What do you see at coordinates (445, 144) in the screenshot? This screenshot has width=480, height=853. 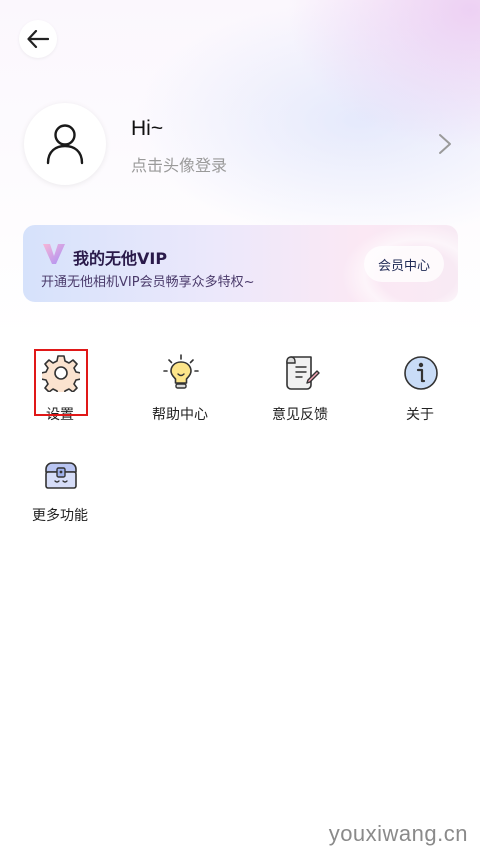 I see `chevron-right-icon` at bounding box center [445, 144].